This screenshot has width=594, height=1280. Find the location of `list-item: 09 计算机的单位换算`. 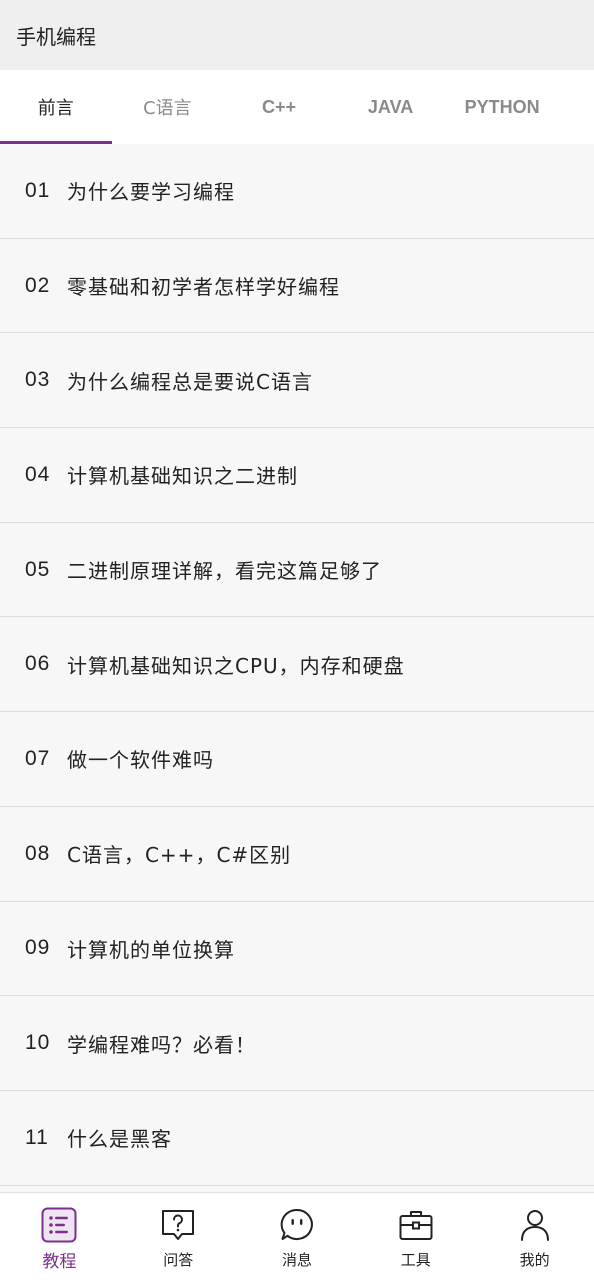

list-item: 09 计算机的单位换算 is located at coordinates (297, 949).